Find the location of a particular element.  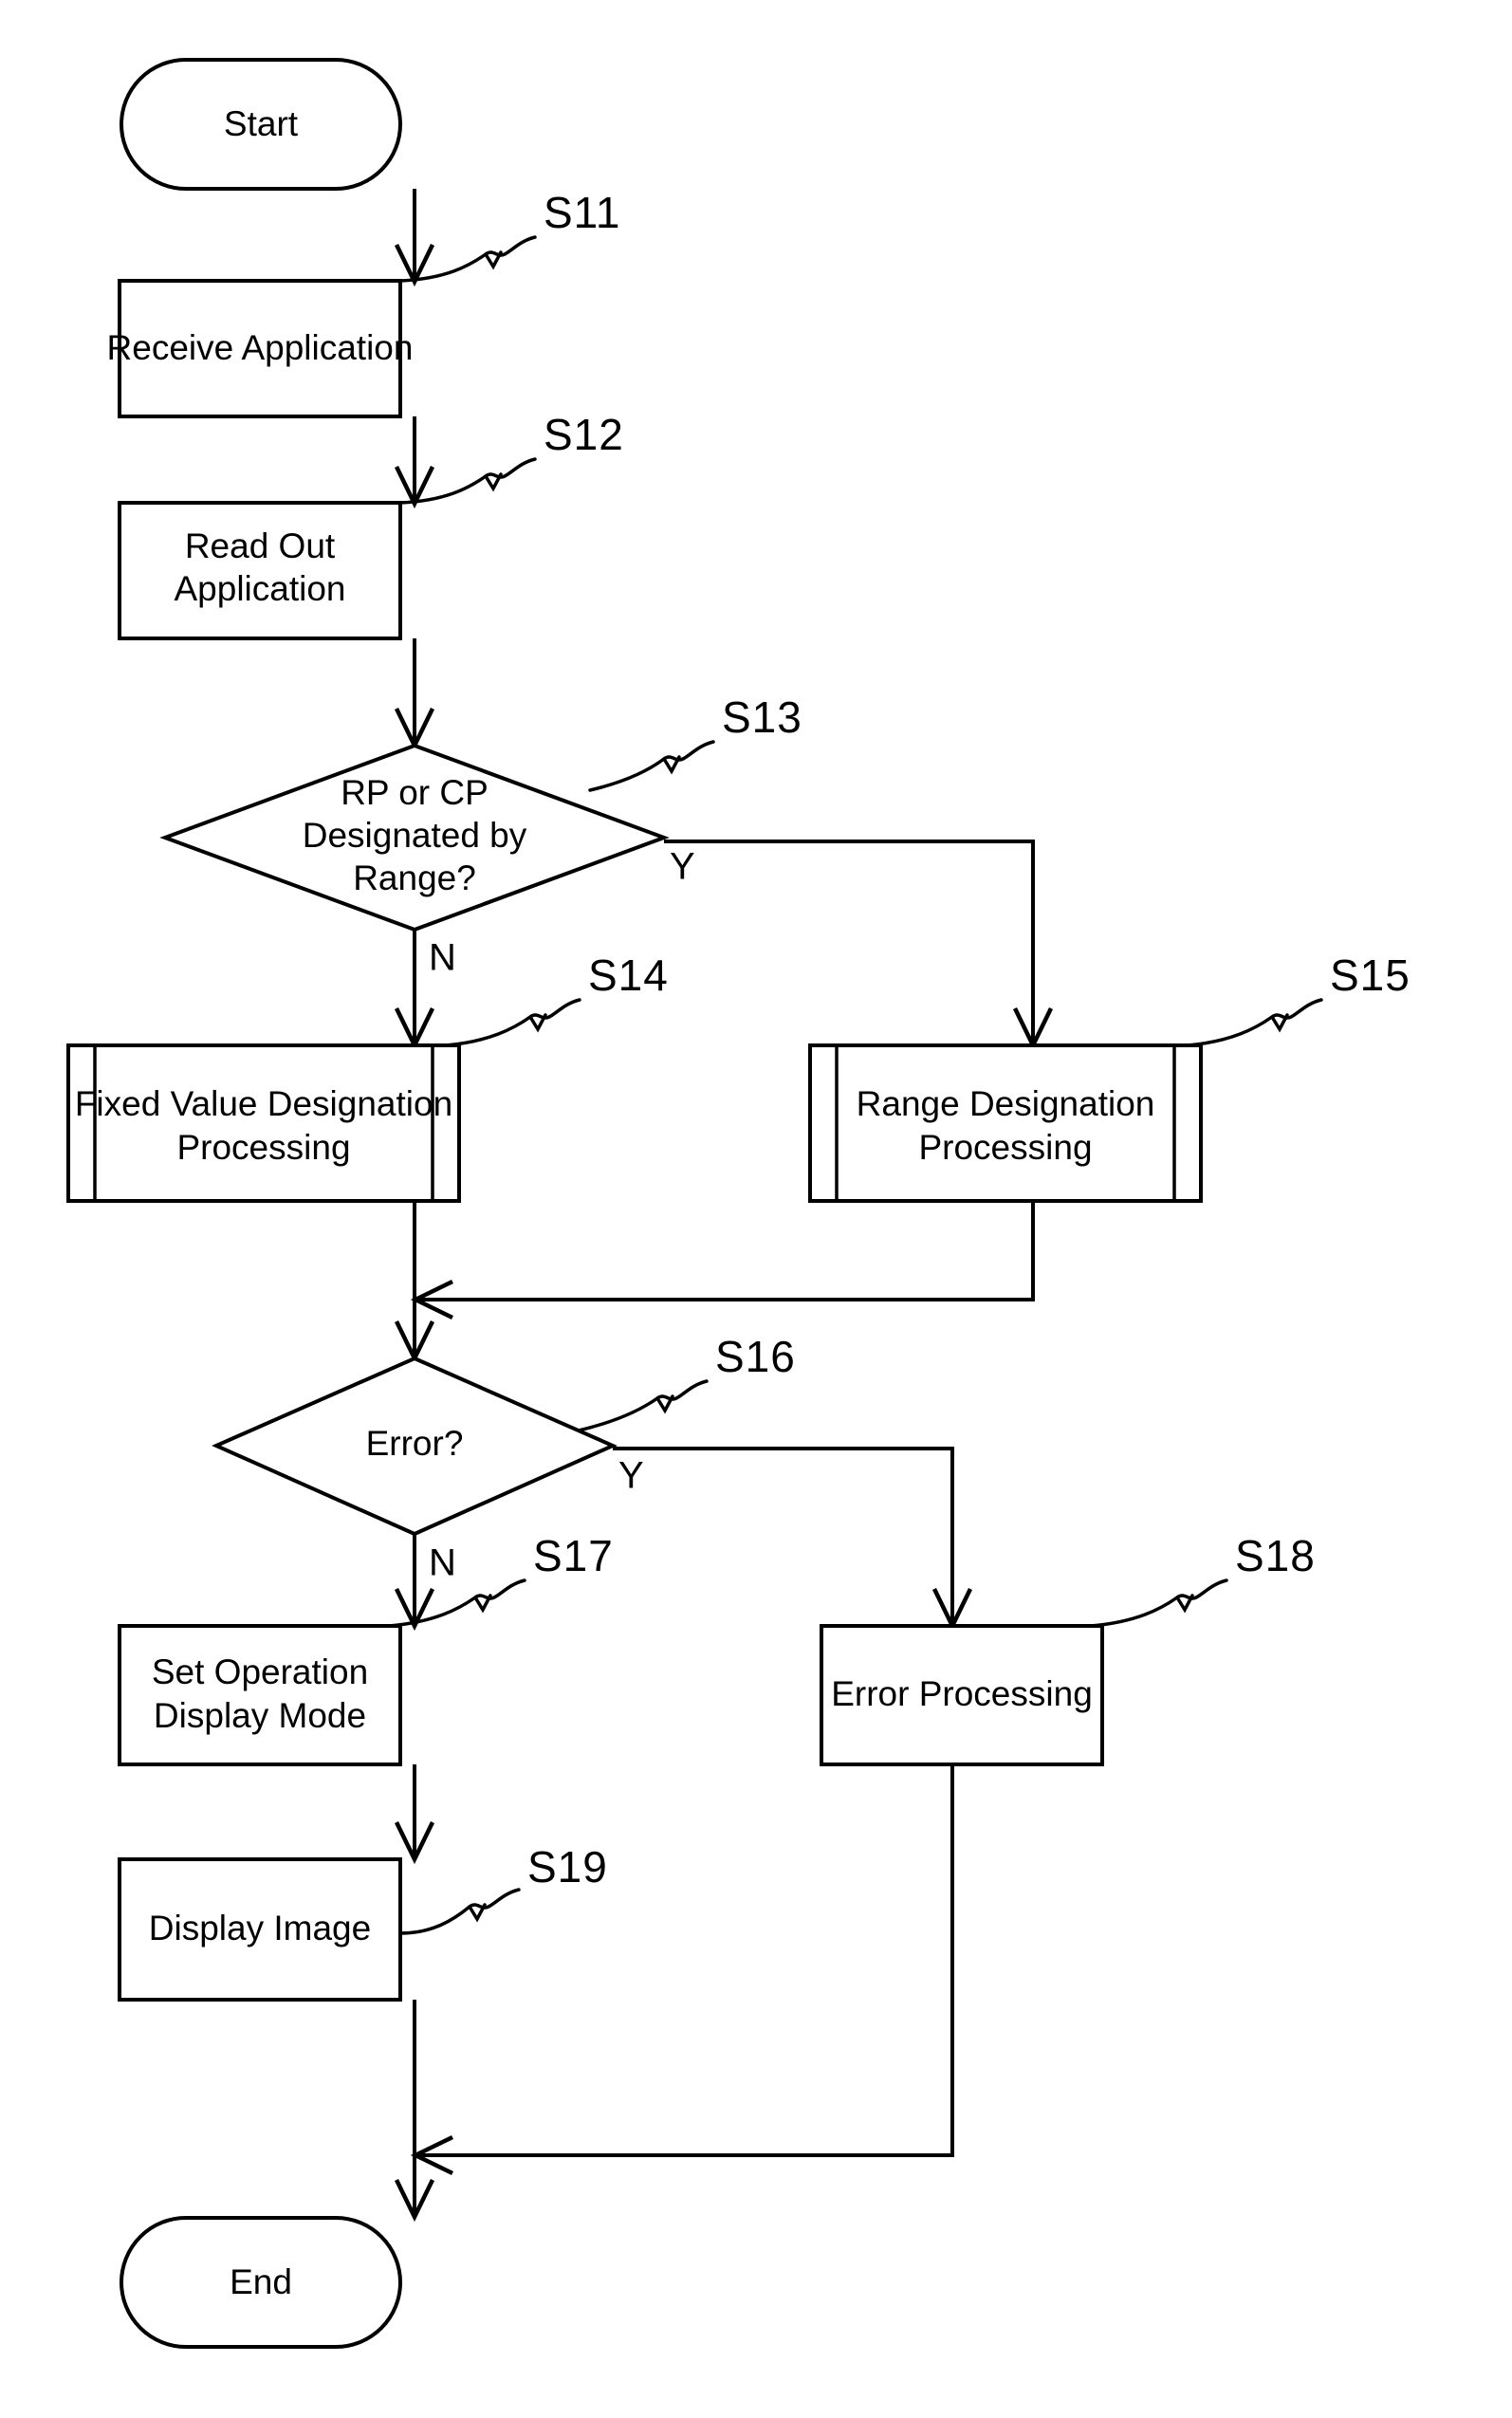

node-s13-label-line2: Designated by is located at coordinates (415, 835).